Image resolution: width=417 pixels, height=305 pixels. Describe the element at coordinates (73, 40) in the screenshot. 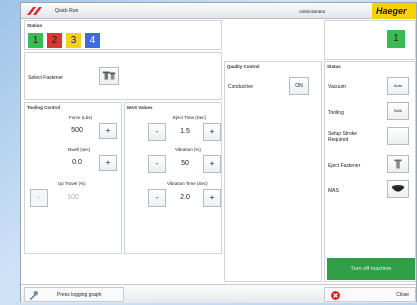

I see `station-tile-3: 3` at that location.